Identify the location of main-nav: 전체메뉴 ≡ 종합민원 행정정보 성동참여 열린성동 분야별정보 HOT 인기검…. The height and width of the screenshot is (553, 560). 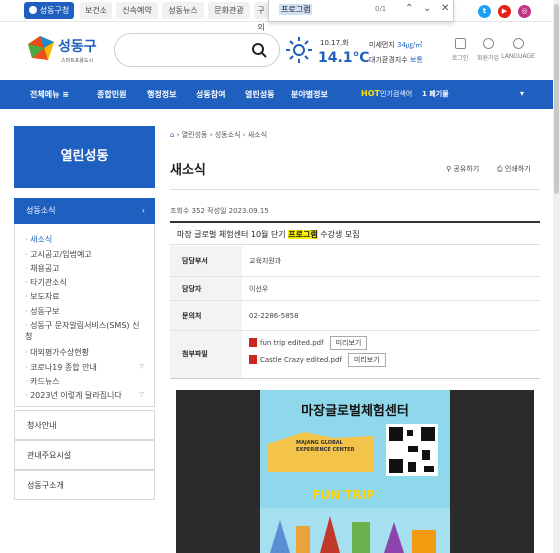
(280, 94).